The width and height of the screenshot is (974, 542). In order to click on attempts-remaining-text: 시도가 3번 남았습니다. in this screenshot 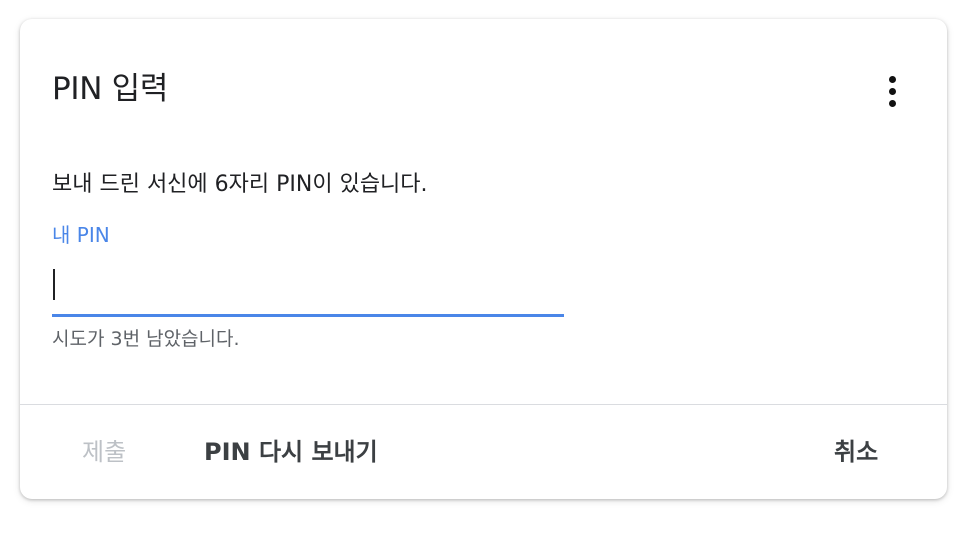, I will do `click(146, 339)`.